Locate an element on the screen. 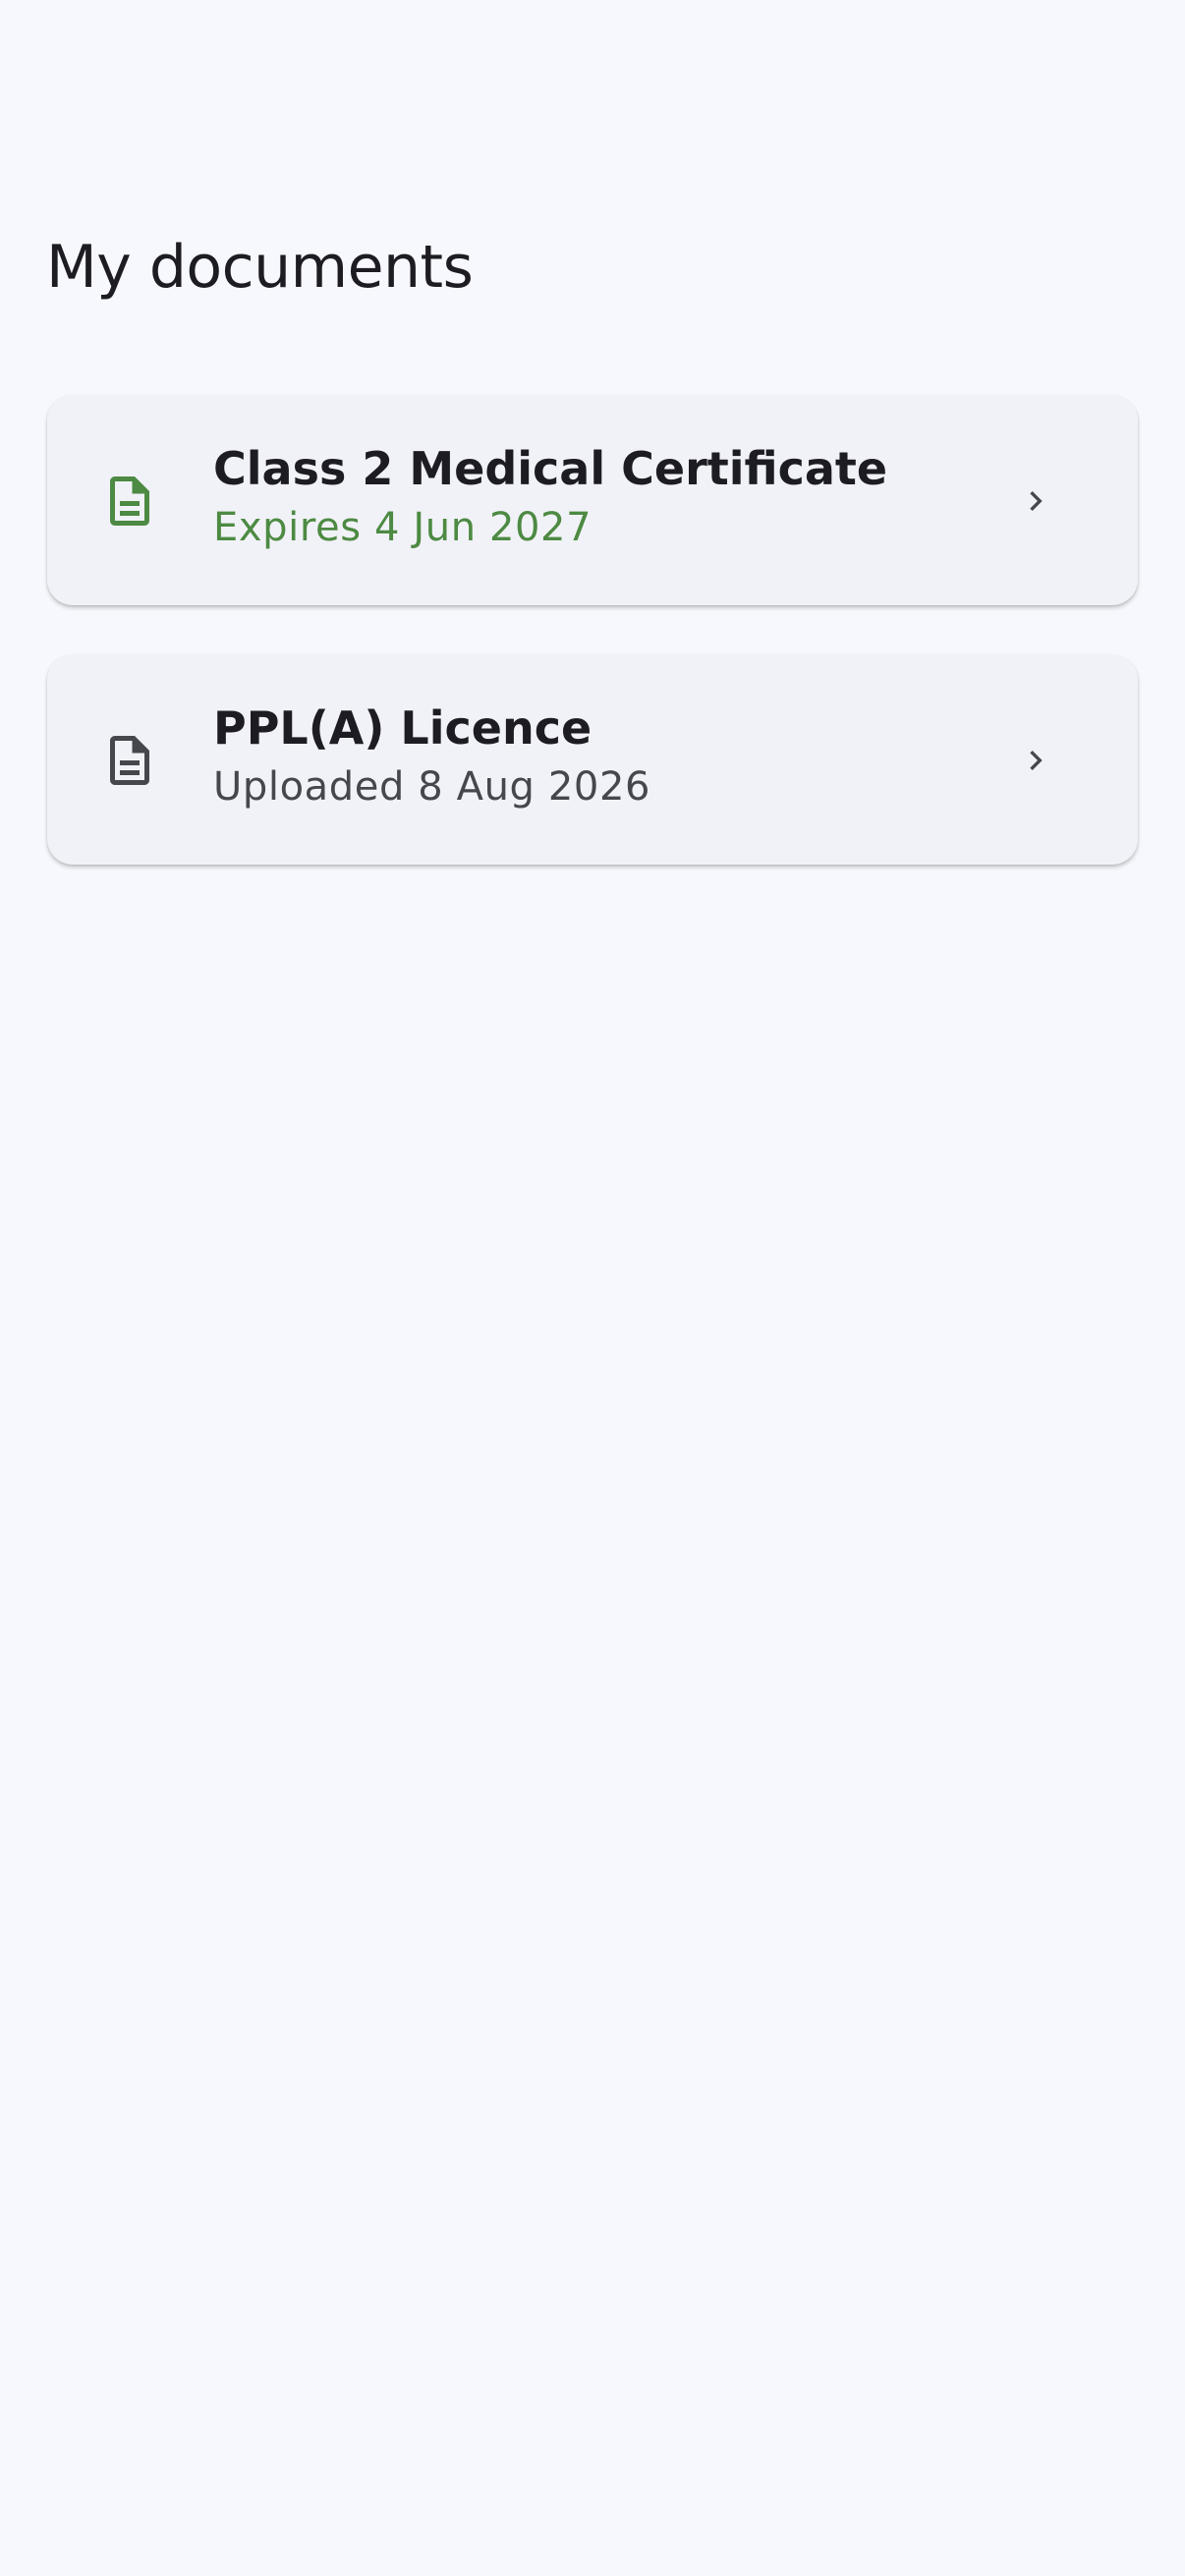 This screenshot has height=2576, width=1185. document-card-ppl-licence: PPL(A) Licence Uploaded 8 Aug 2026 is located at coordinates (592, 759).